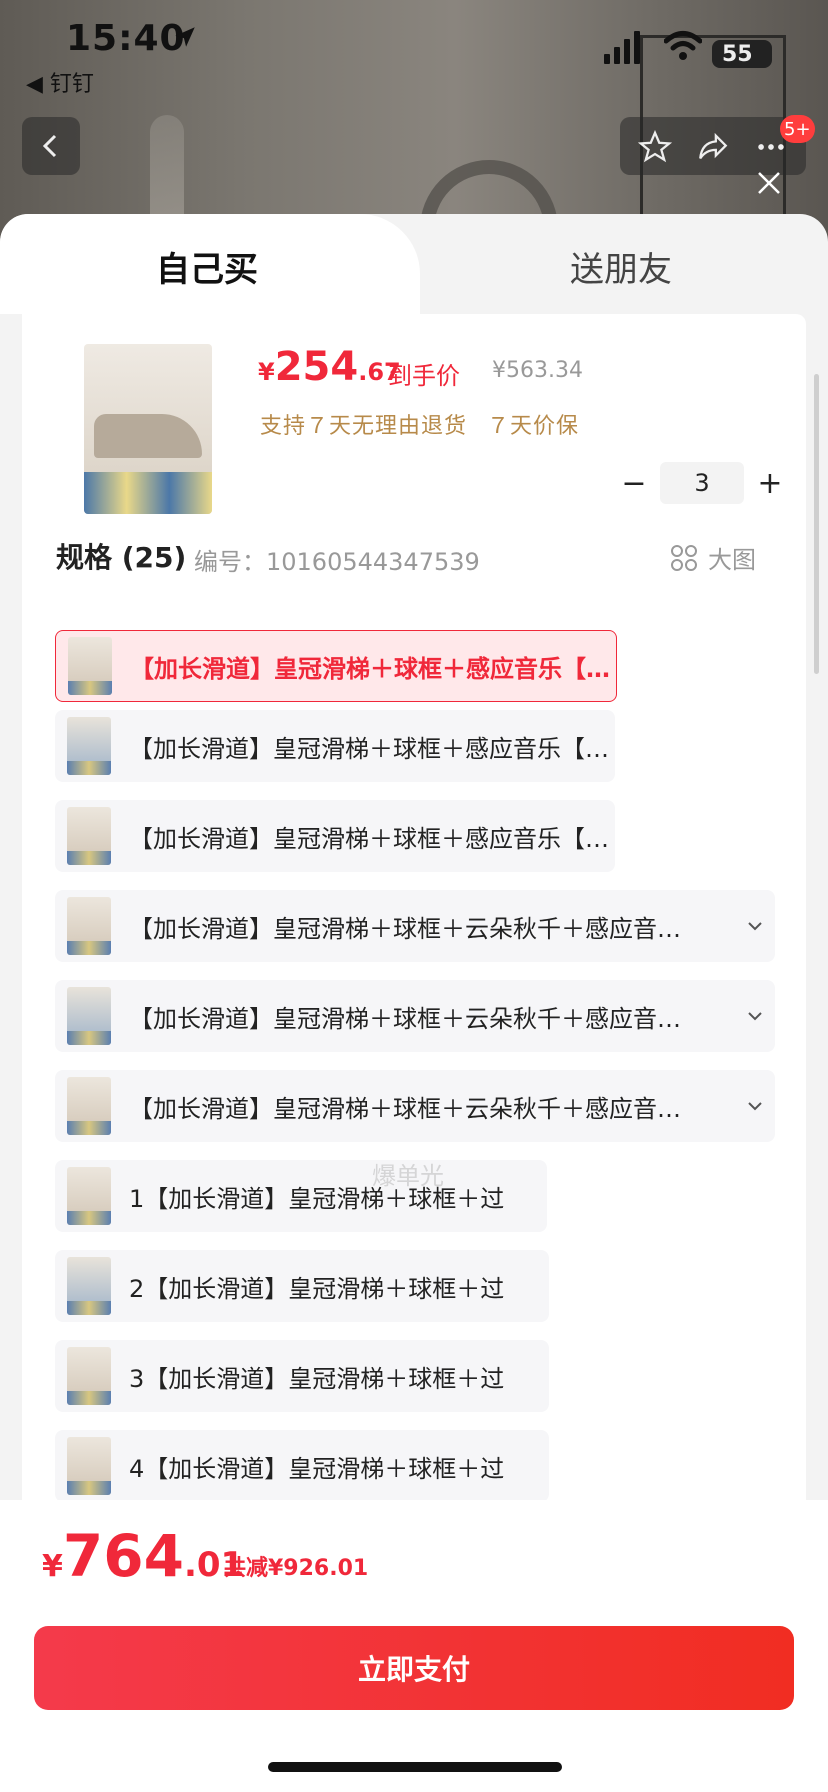 Image resolution: width=828 pixels, height=1792 pixels. I want to click on tab-self-buy: 自己买, so click(207, 266).